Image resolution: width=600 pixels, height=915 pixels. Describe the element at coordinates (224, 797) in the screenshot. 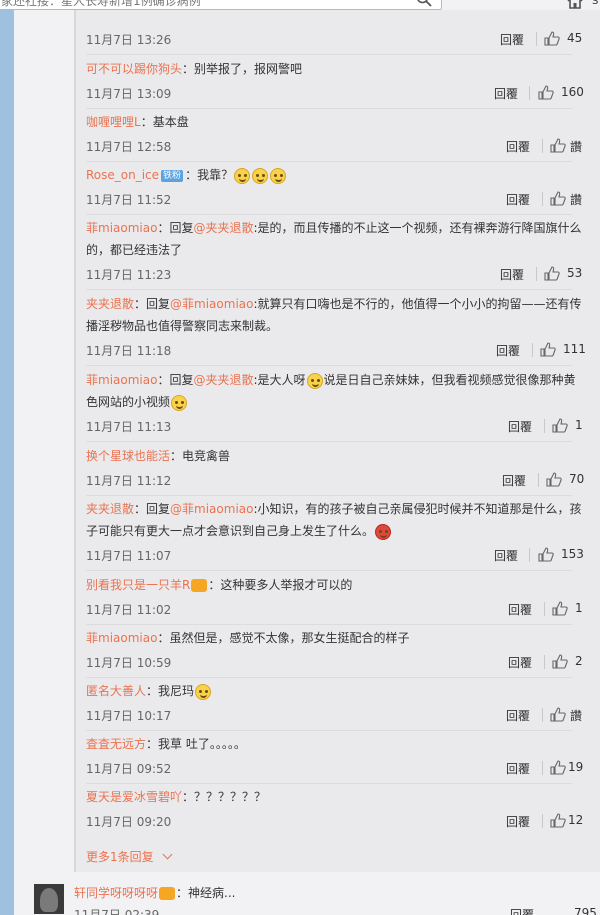

I see `reply-content: ：？？？？？？` at that location.